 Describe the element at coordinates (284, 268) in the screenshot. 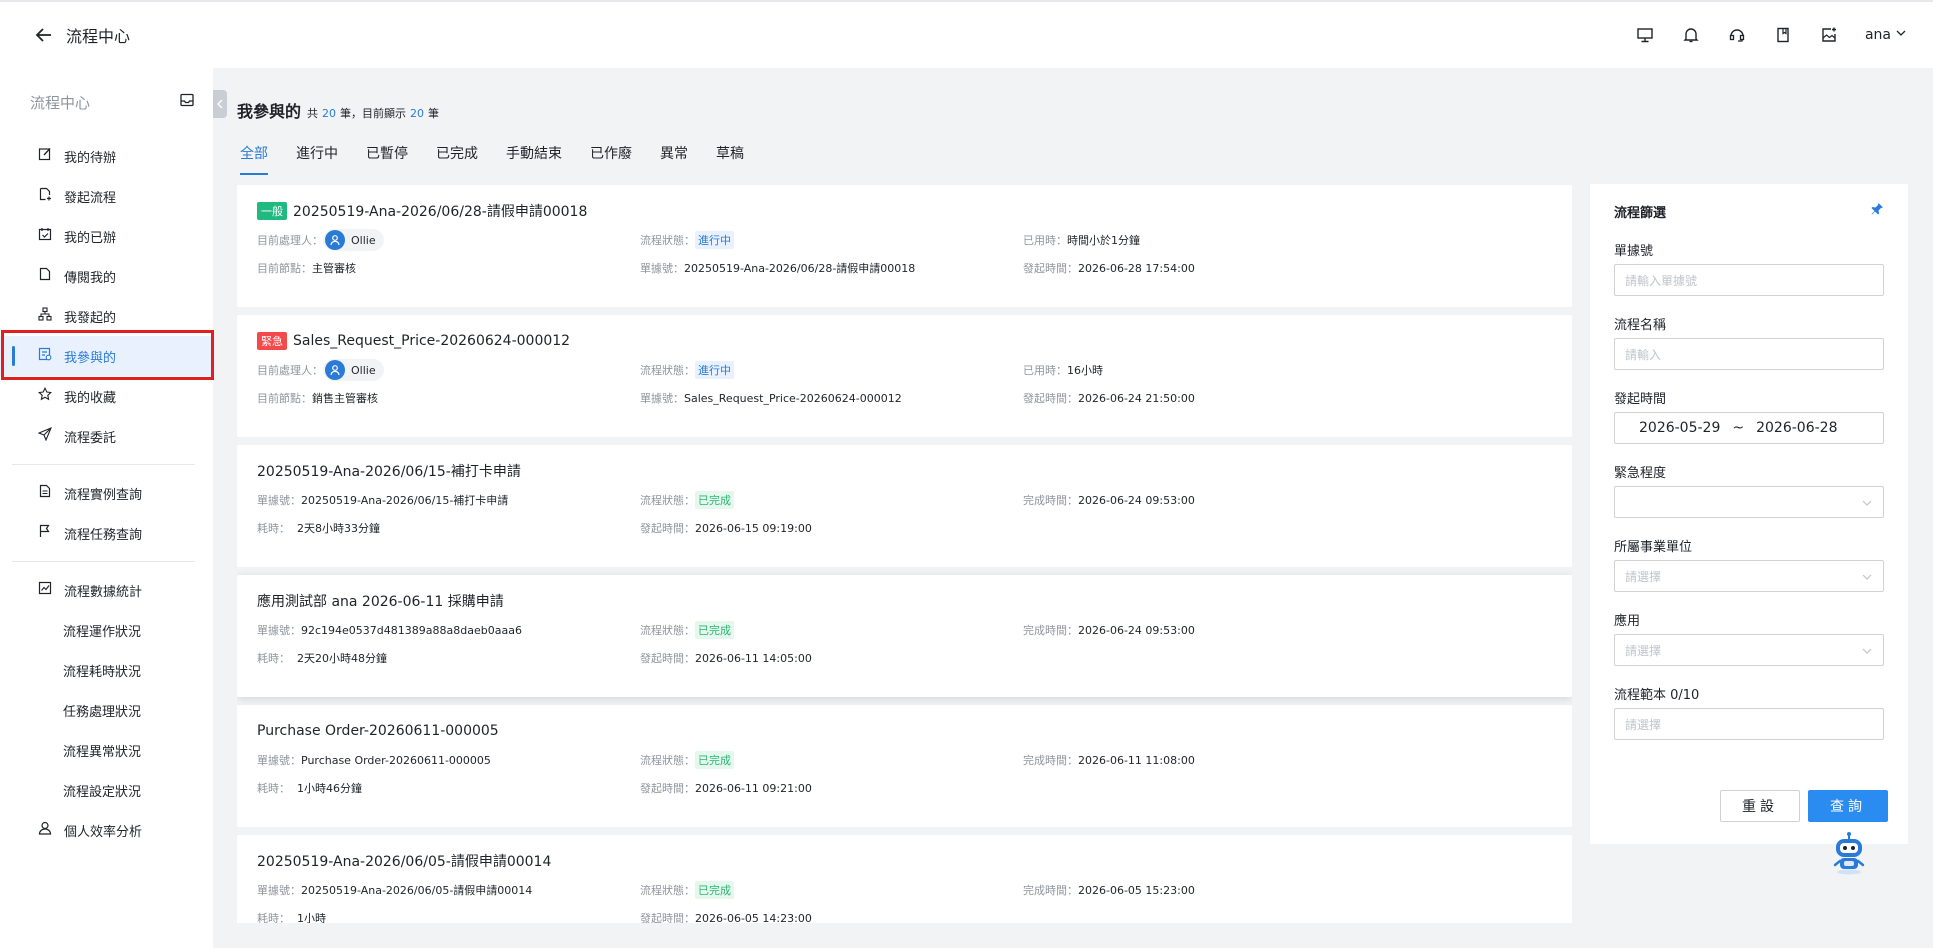

I see `field-label: 目前節點：` at that location.